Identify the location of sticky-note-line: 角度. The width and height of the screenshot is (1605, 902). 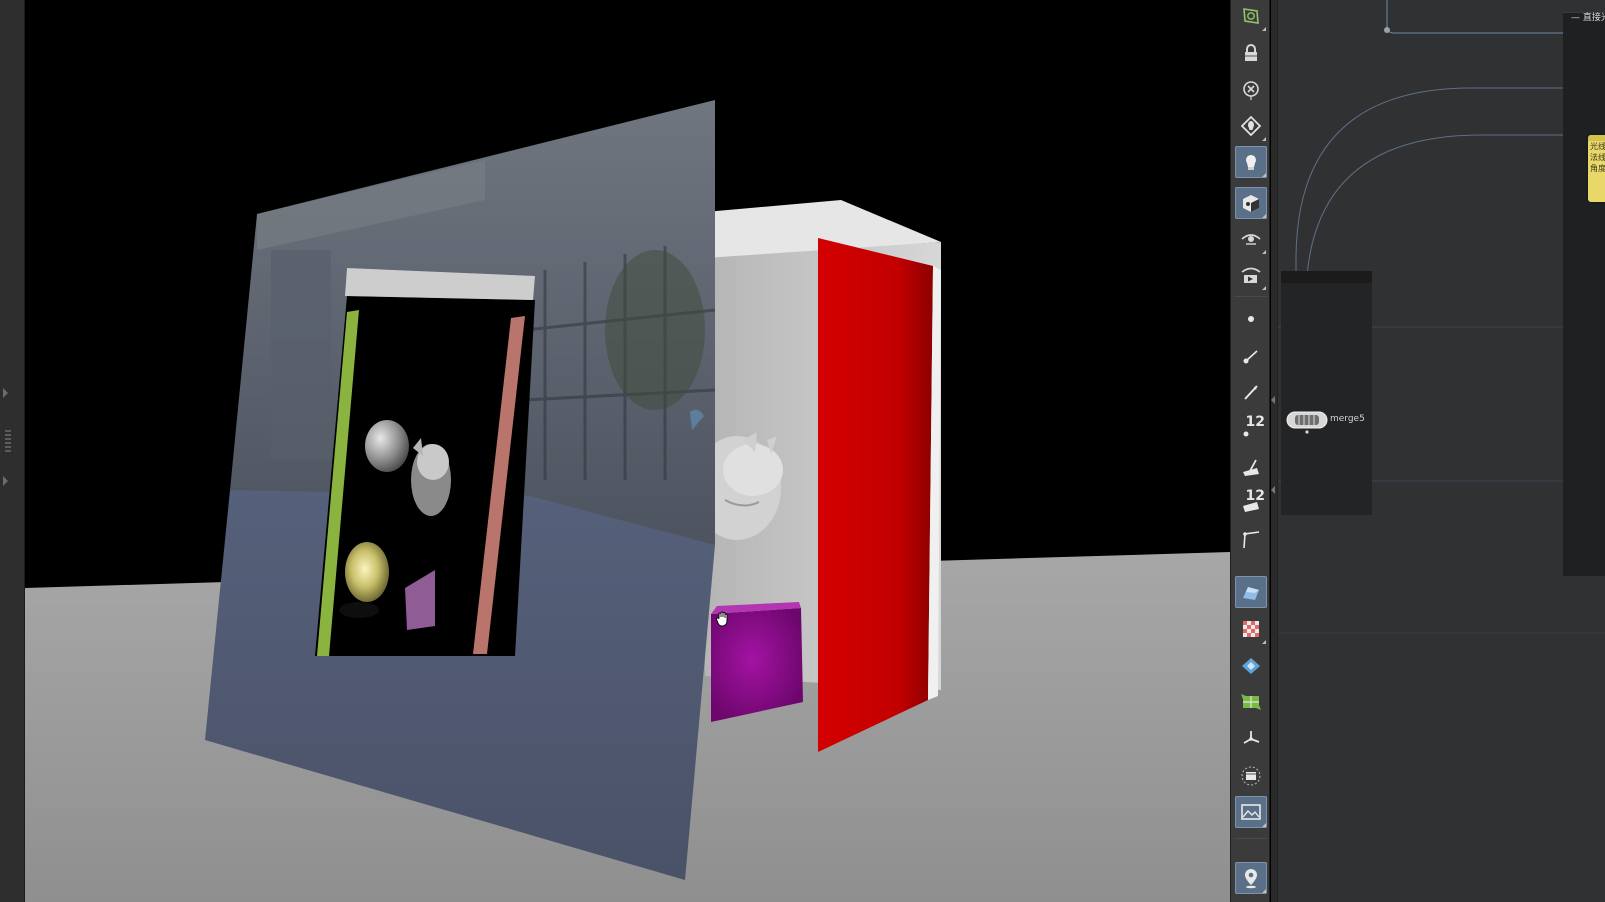
(1597, 168).